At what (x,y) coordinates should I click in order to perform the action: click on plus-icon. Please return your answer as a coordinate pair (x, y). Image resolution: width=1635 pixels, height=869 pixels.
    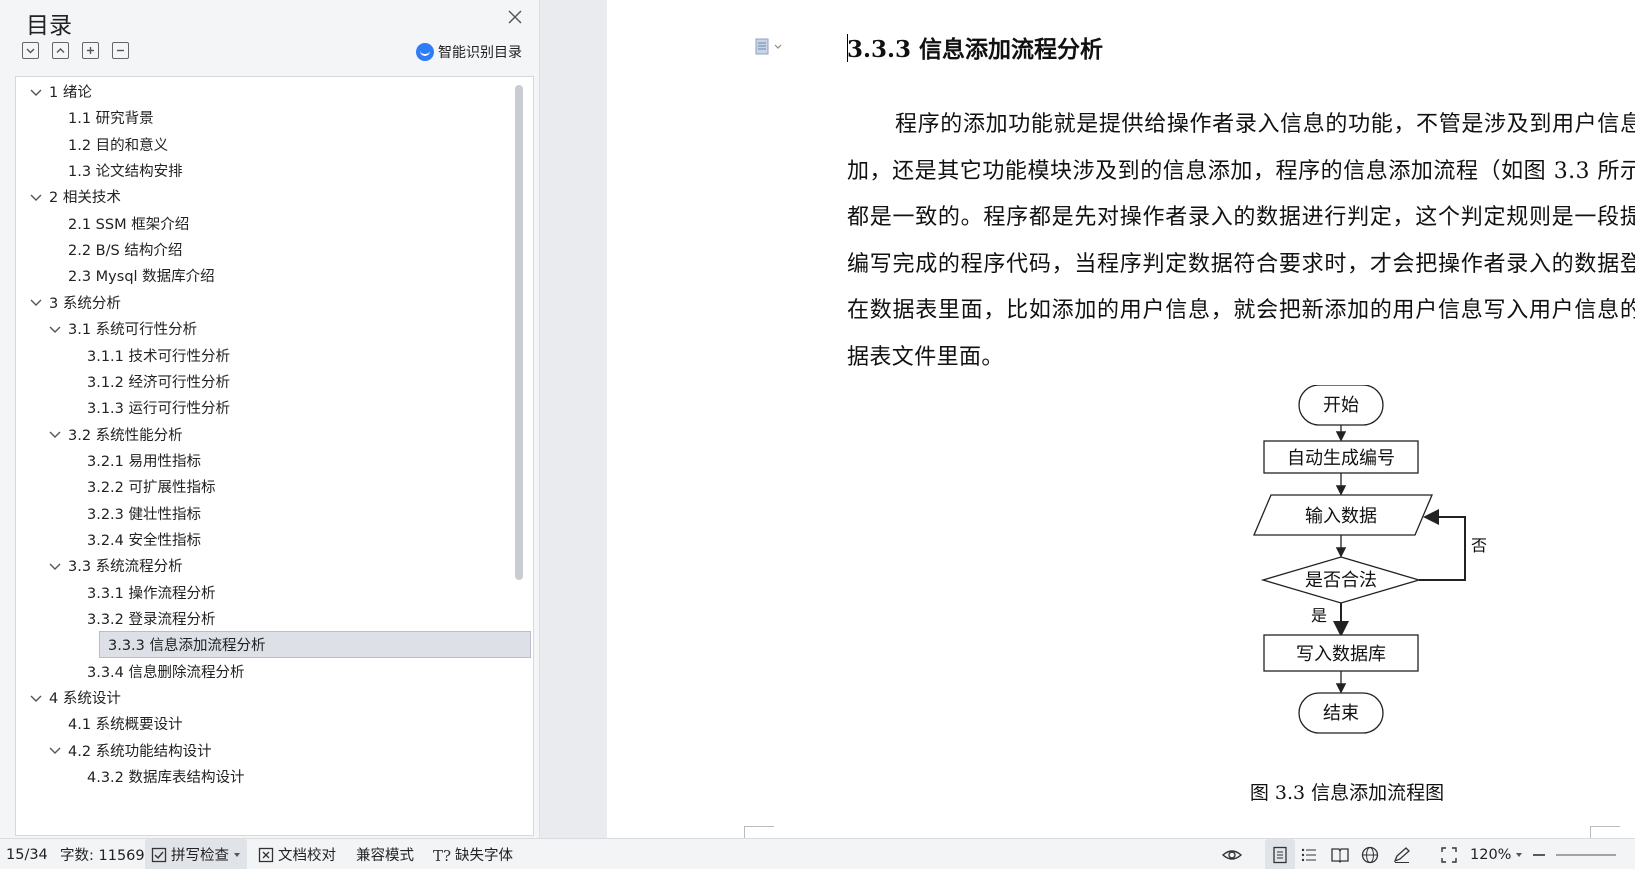
    Looking at the image, I should click on (90, 50).